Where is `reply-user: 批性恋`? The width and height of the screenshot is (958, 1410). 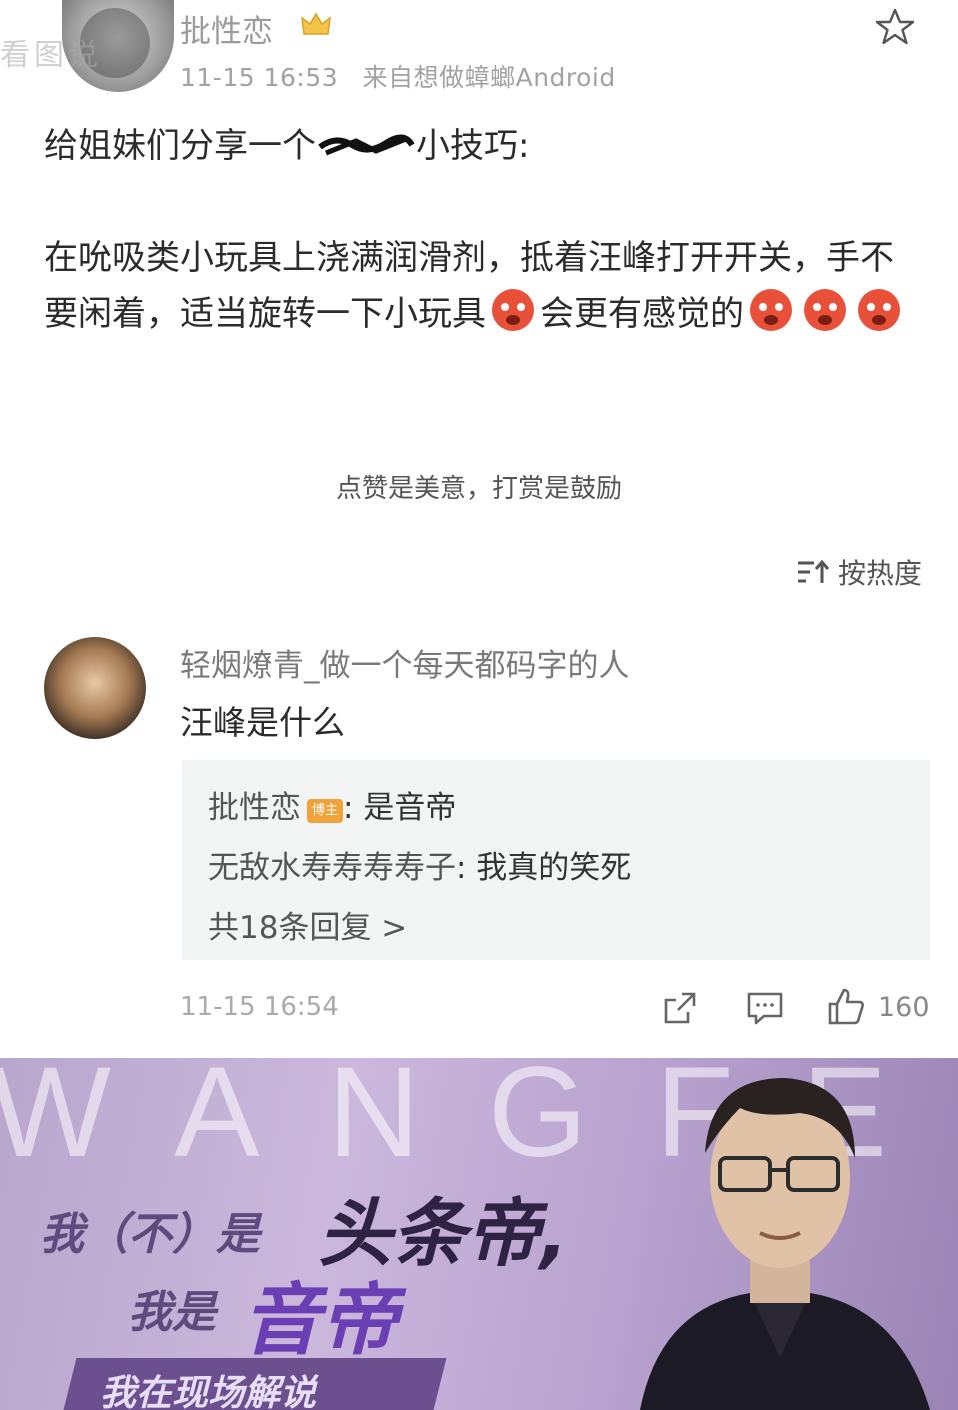 reply-user: 批性恋 is located at coordinates (254, 808).